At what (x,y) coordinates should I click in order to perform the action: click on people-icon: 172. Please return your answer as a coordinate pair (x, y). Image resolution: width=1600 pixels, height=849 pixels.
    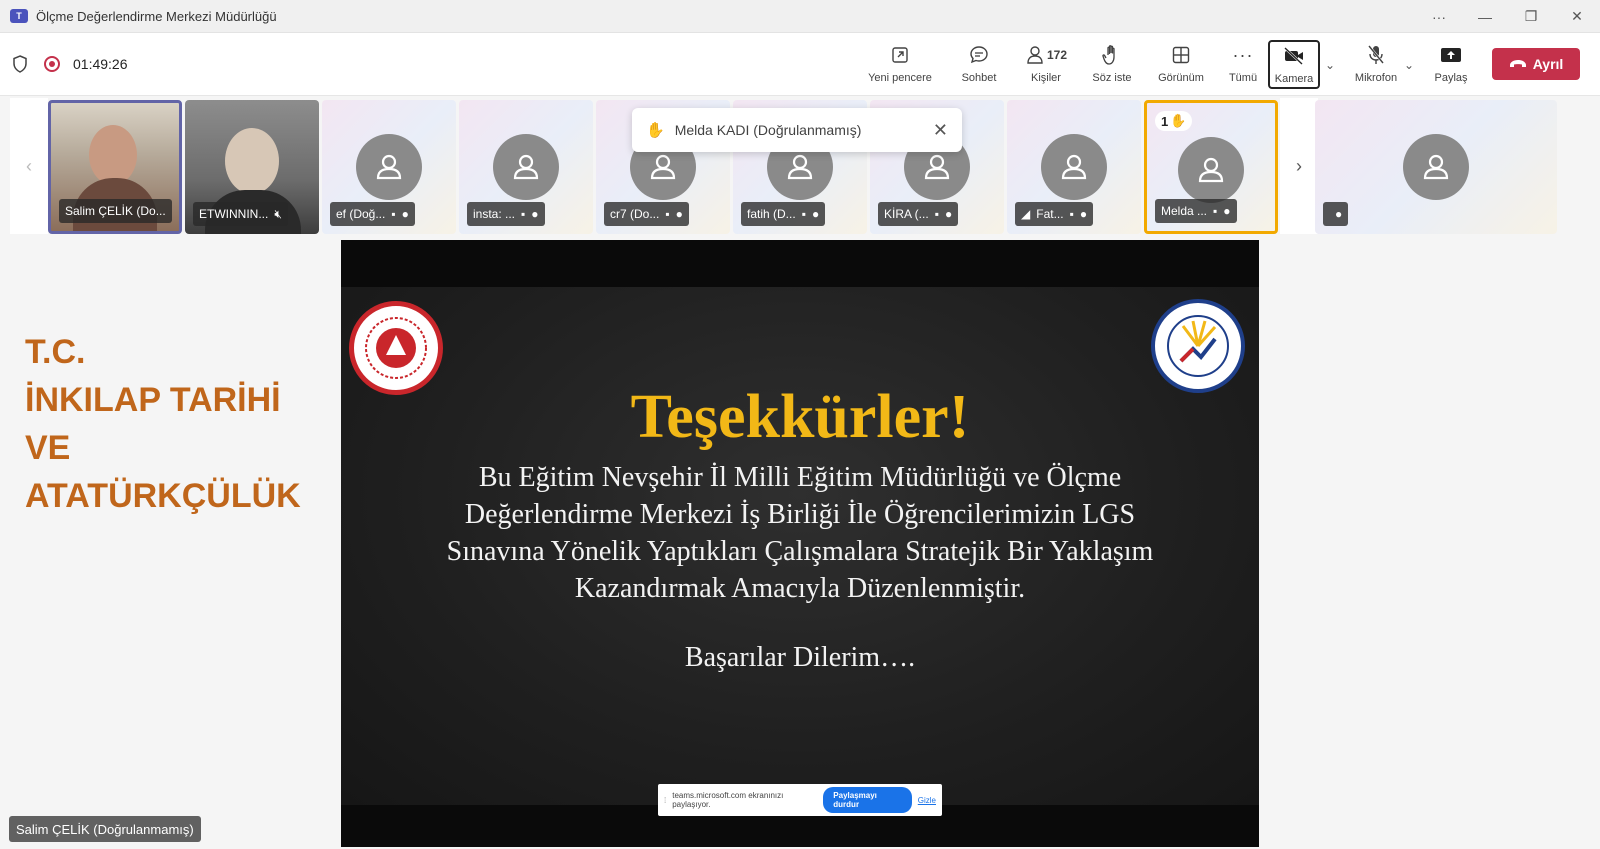
    Looking at the image, I should click on (1046, 55).